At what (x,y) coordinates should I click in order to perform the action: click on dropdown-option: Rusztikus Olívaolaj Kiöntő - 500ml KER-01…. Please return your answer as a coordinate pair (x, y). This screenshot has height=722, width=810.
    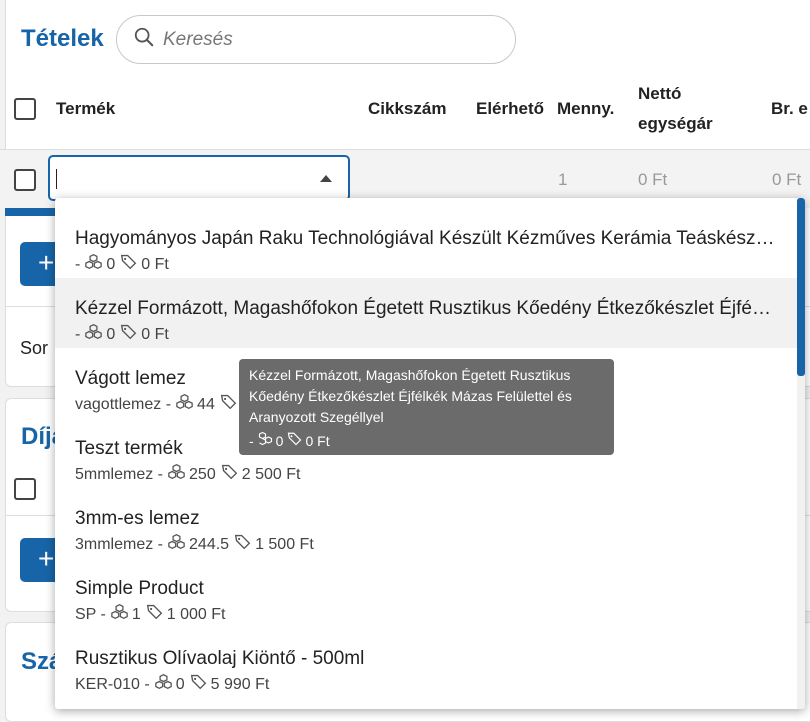
    Looking at the image, I should click on (426, 663).